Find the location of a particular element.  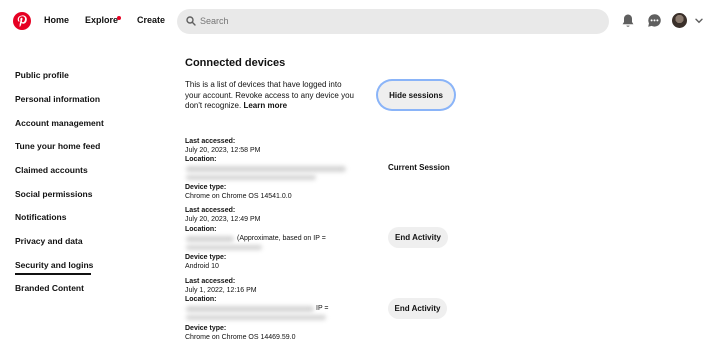

active-item-underline is located at coordinates (53, 274).